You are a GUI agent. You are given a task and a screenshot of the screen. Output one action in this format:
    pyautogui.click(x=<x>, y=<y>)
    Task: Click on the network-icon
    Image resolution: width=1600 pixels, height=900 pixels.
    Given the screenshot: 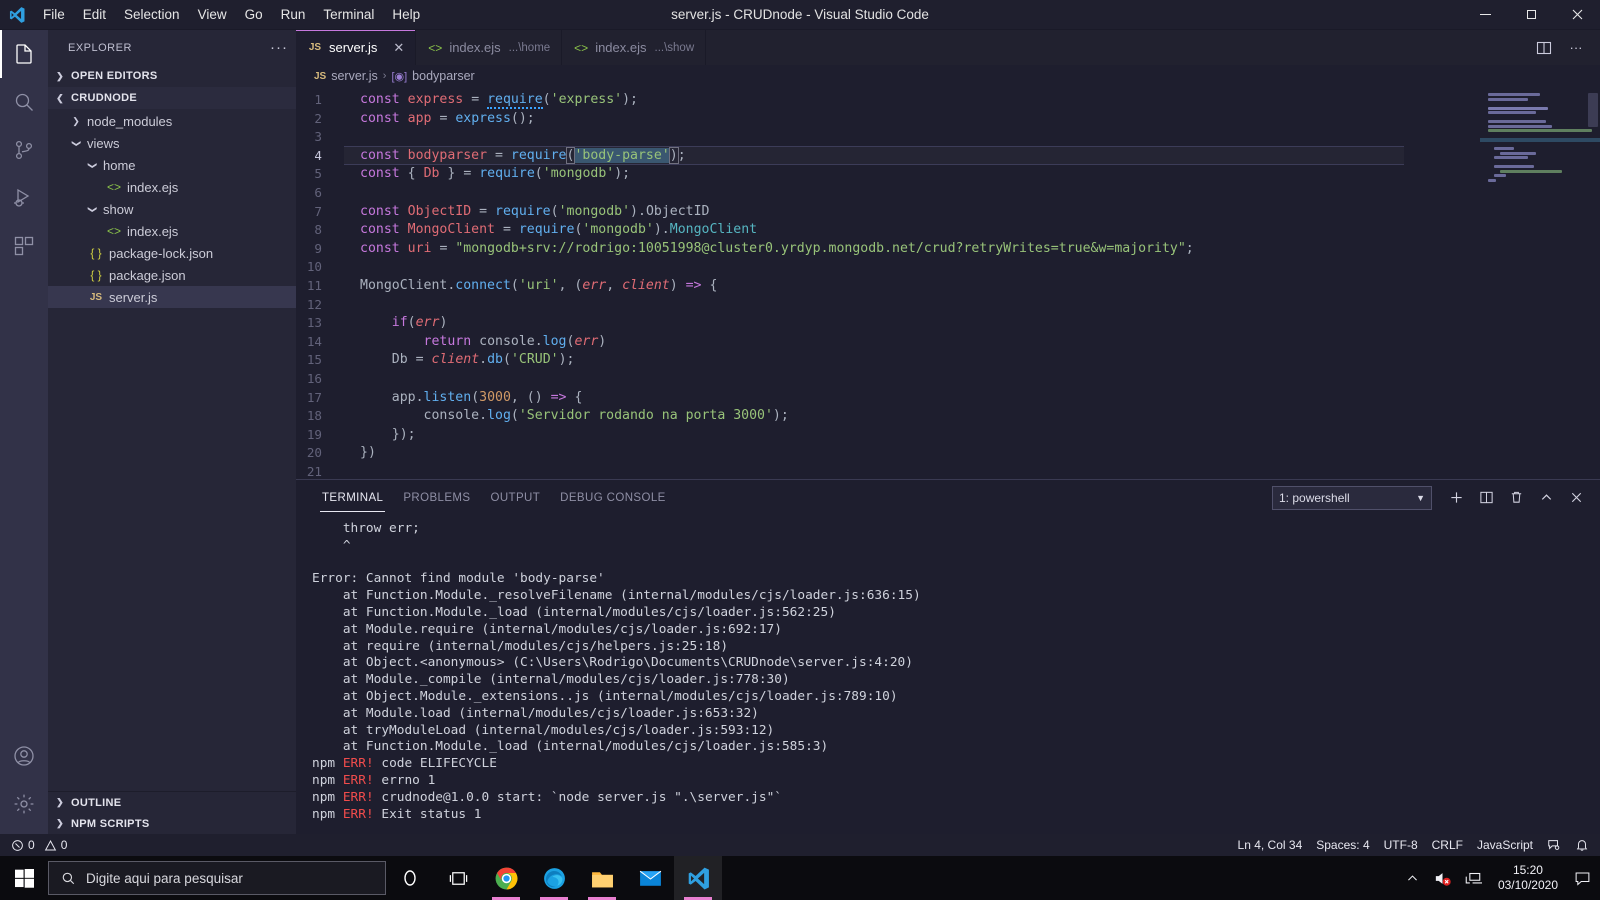 What is the action you would take?
    pyautogui.click(x=1473, y=878)
    